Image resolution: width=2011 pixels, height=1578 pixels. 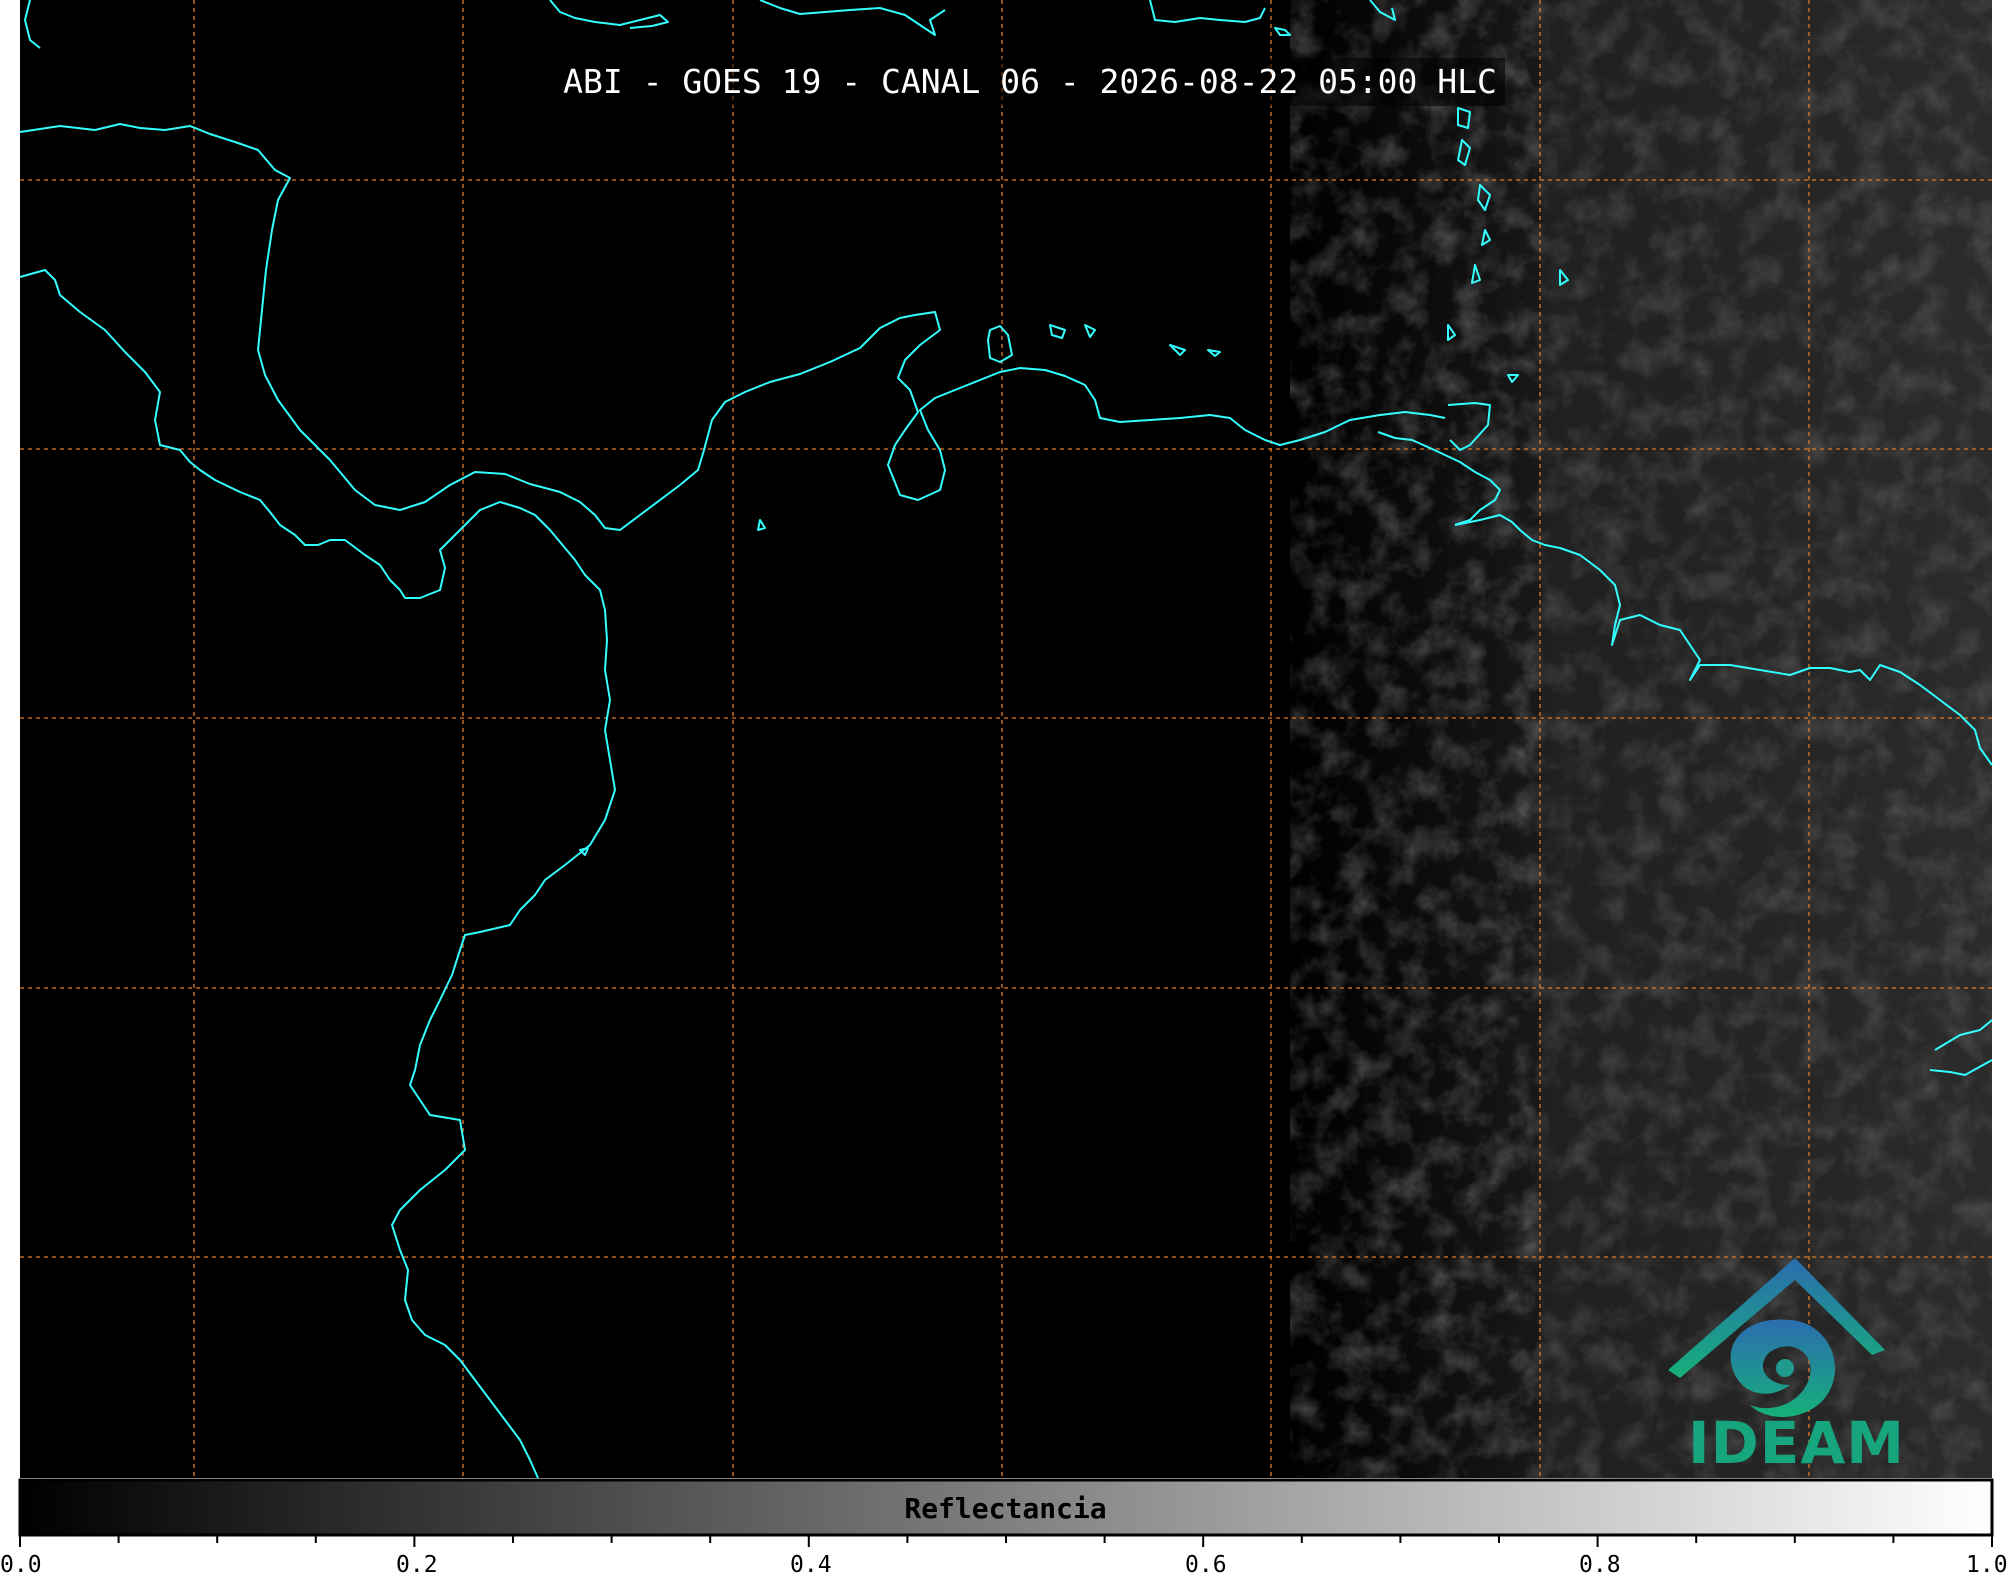 What do you see at coordinates (811, 1565) in the screenshot?
I see `colorbar-tick-2: 0.4` at bounding box center [811, 1565].